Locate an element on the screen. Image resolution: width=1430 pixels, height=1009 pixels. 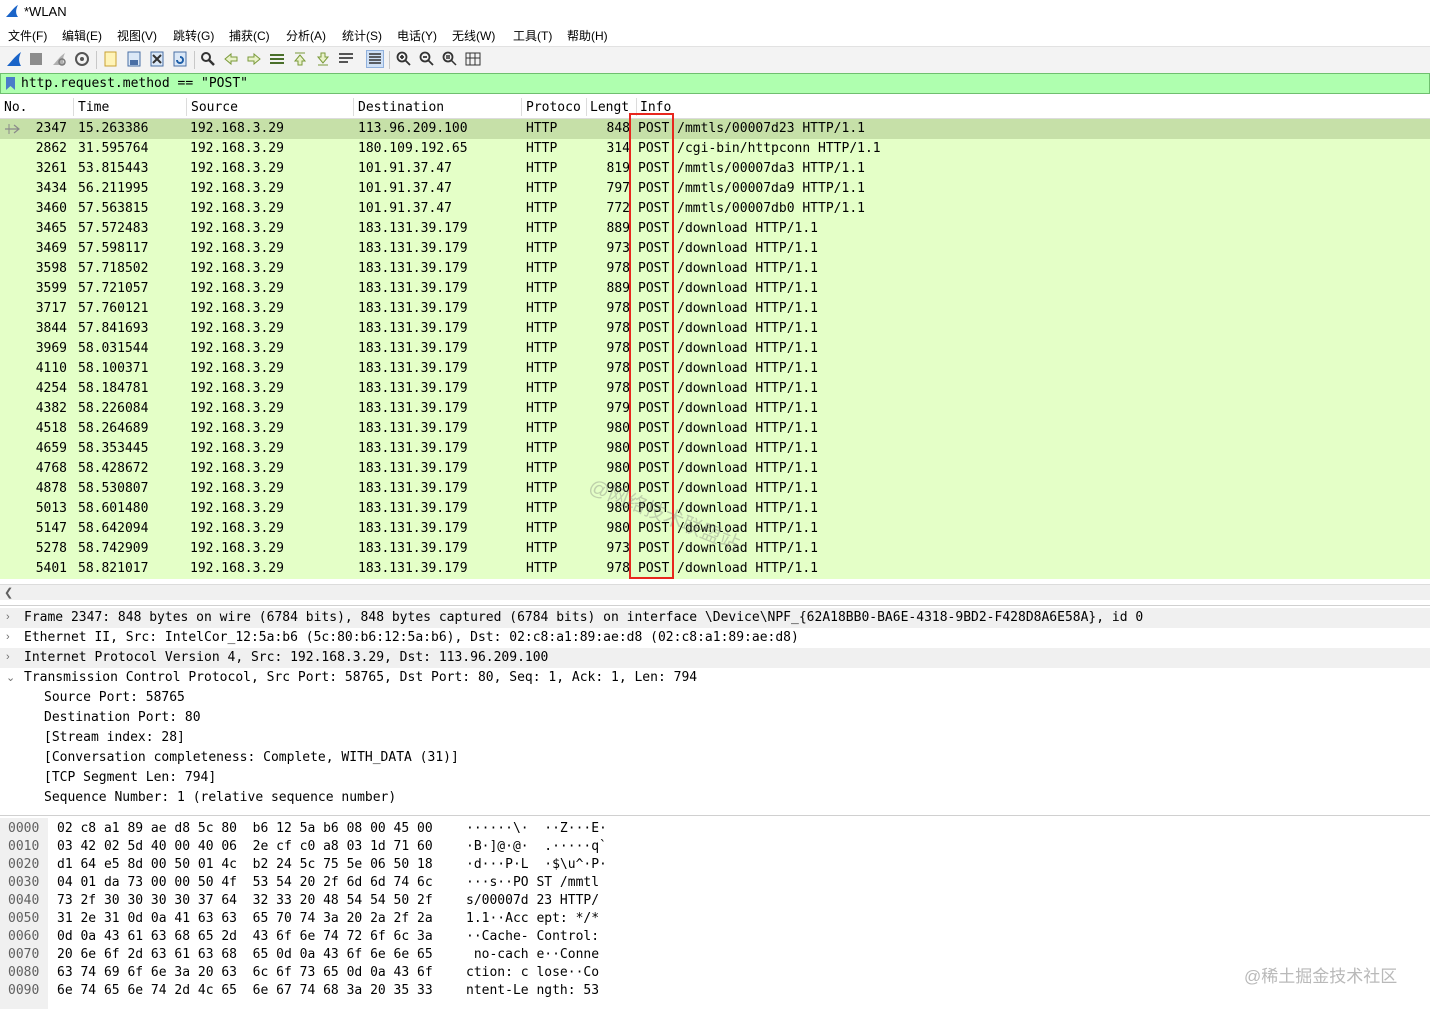
display-filter-input is located at coordinates (721, 83).